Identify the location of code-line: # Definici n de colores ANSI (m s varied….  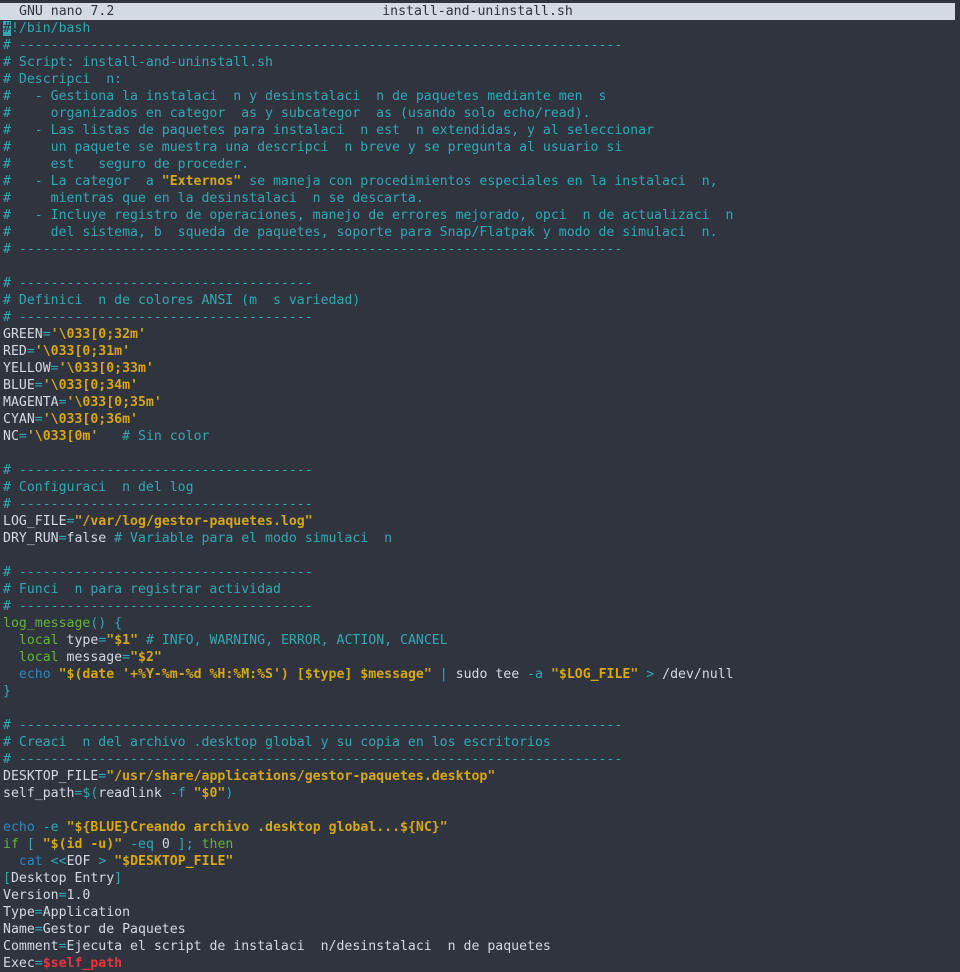
(480, 300).